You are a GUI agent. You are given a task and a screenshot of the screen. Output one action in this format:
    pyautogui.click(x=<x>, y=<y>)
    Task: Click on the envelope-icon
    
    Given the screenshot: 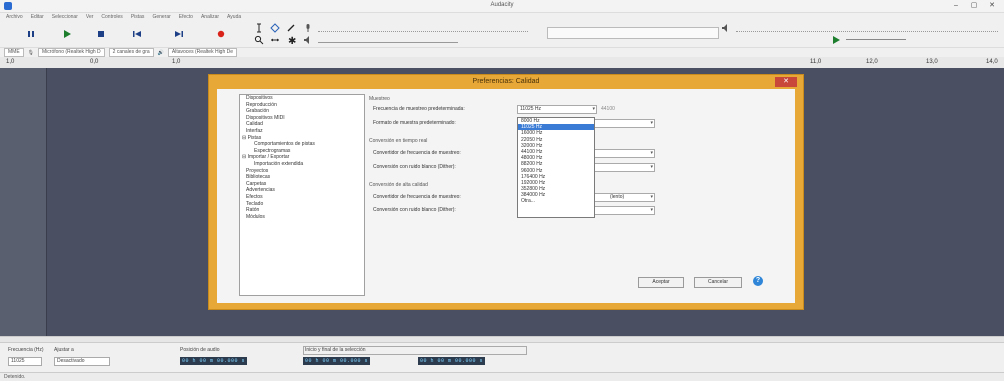 What is the action you would take?
    pyautogui.click(x=275, y=28)
    